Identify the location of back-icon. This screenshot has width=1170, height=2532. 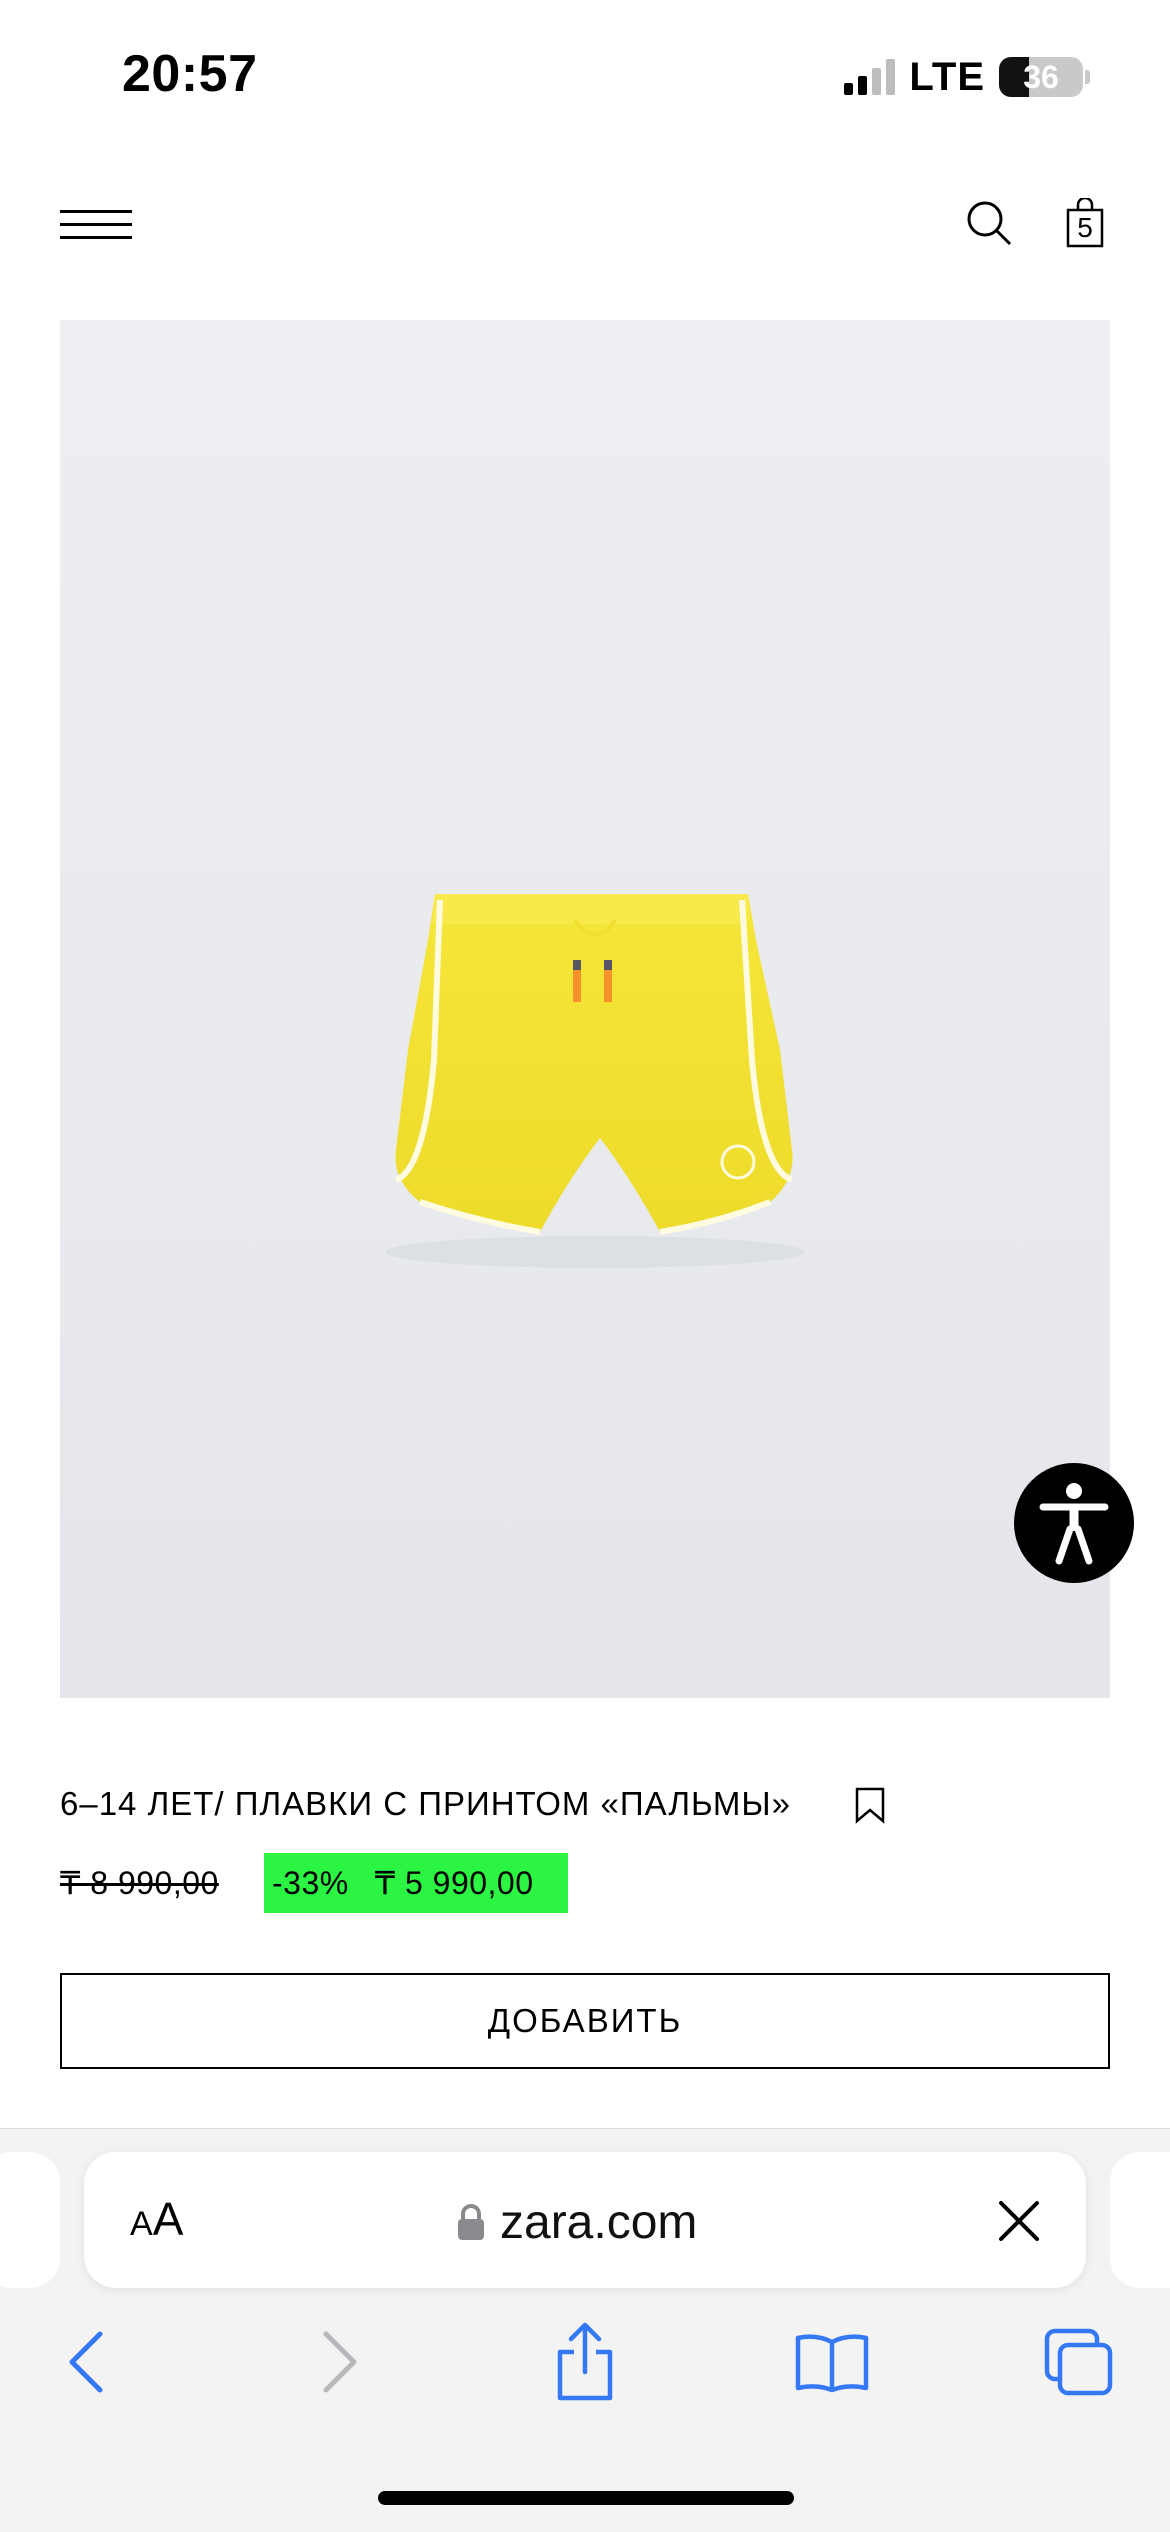
(86, 2362).